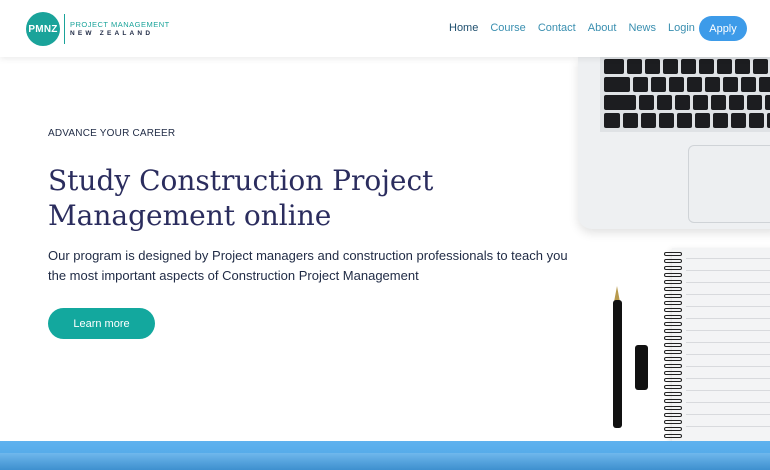 The width and height of the screenshot is (770, 470). Describe the element at coordinates (557, 28) in the screenshot. I see `nav-contact: Contact` at that location.